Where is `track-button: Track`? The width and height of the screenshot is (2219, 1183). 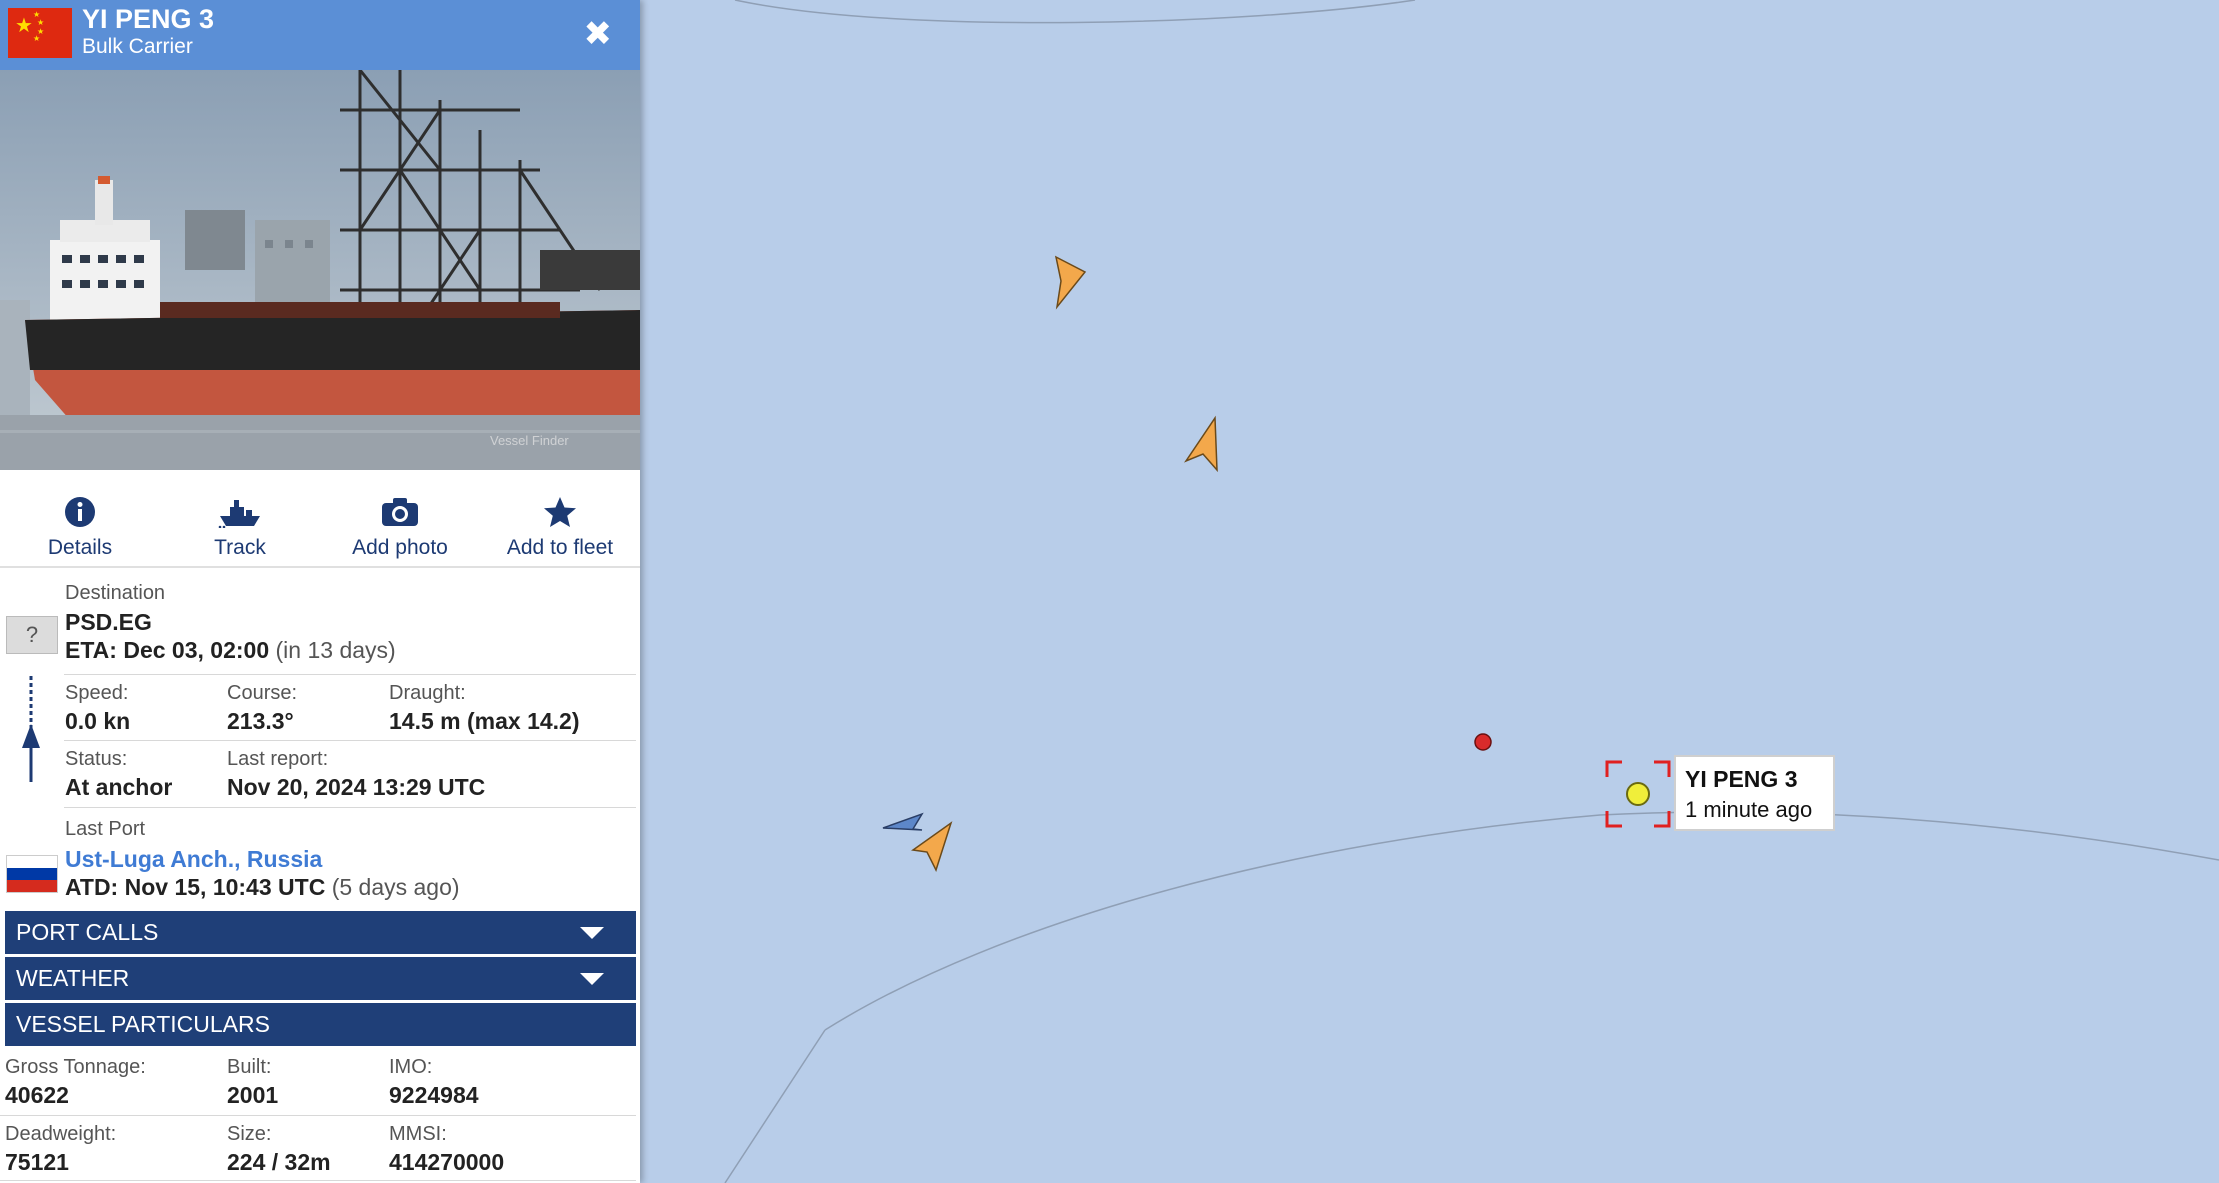 track-button: Track is located at coordinates (240, 526).